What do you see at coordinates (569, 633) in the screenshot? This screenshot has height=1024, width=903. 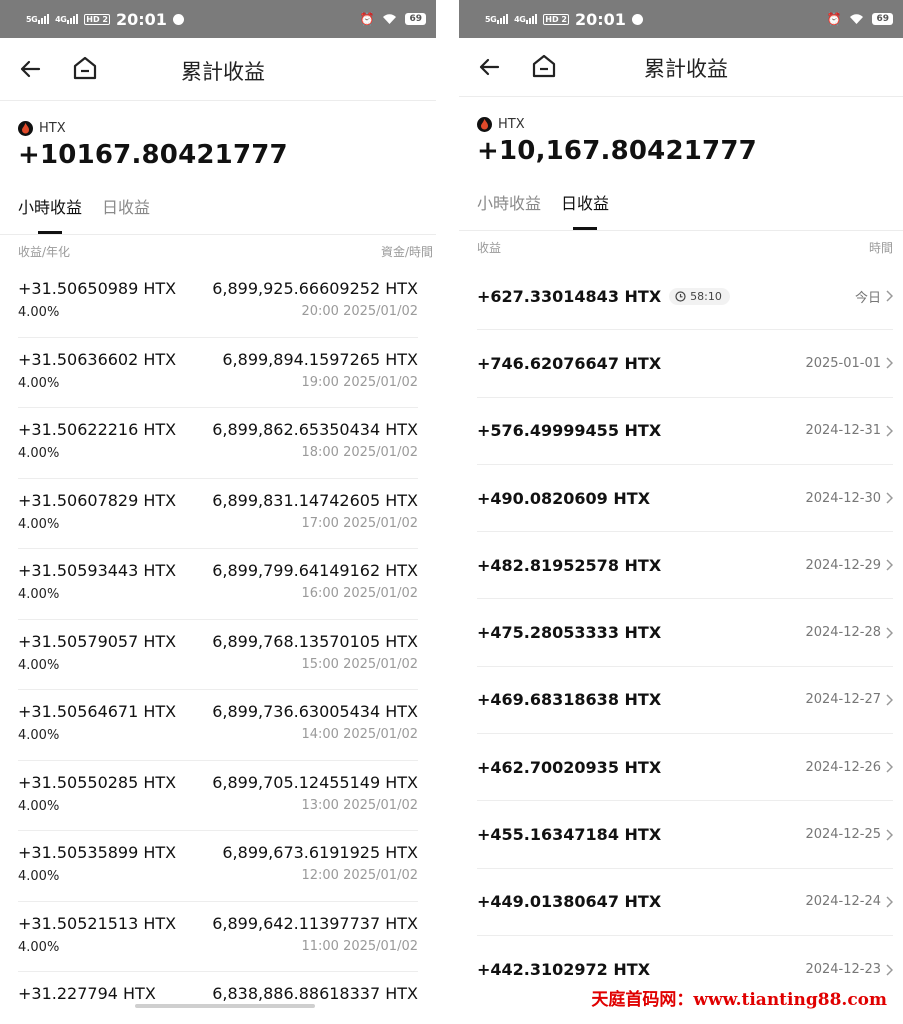 I see `earning-amount: +475.28053333 HTX` at bounding box center [569, 633].